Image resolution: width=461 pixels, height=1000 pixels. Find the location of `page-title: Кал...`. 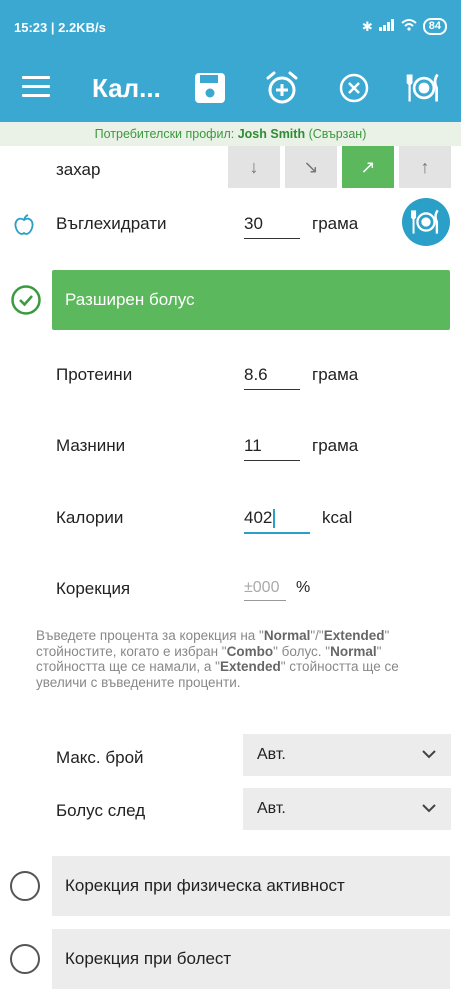

page-title: Кал... is located at coordinates (126, 88).